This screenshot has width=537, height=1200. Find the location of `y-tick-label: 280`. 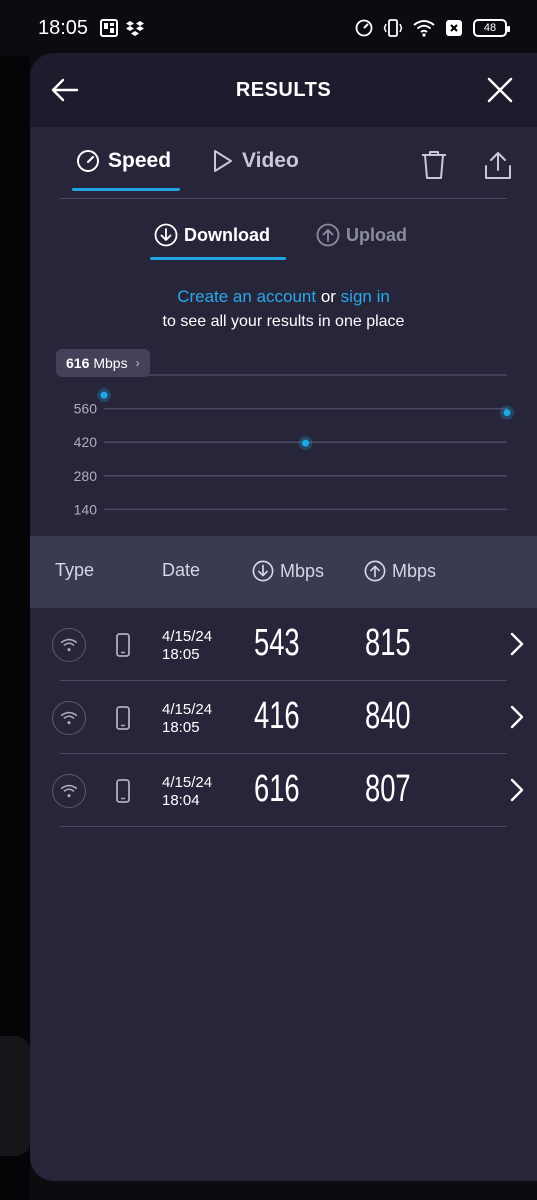

y-tick-label: 280 is located at coordinates (86, 476).